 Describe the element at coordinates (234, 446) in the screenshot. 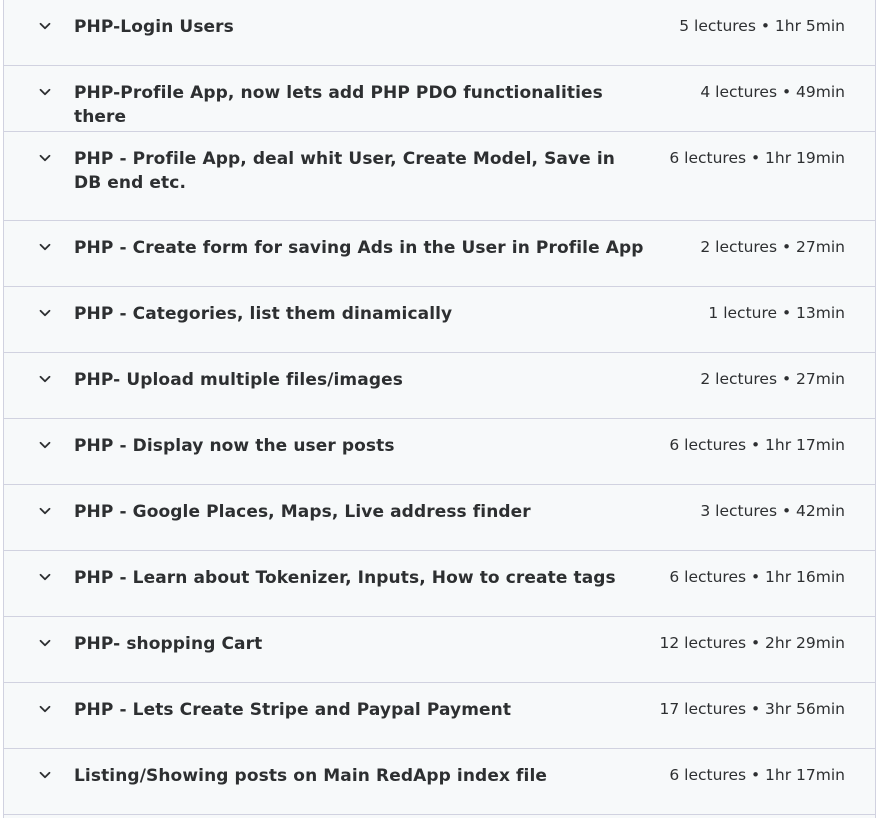

I see `section-title: PHP - Display now the user posts` at that location.